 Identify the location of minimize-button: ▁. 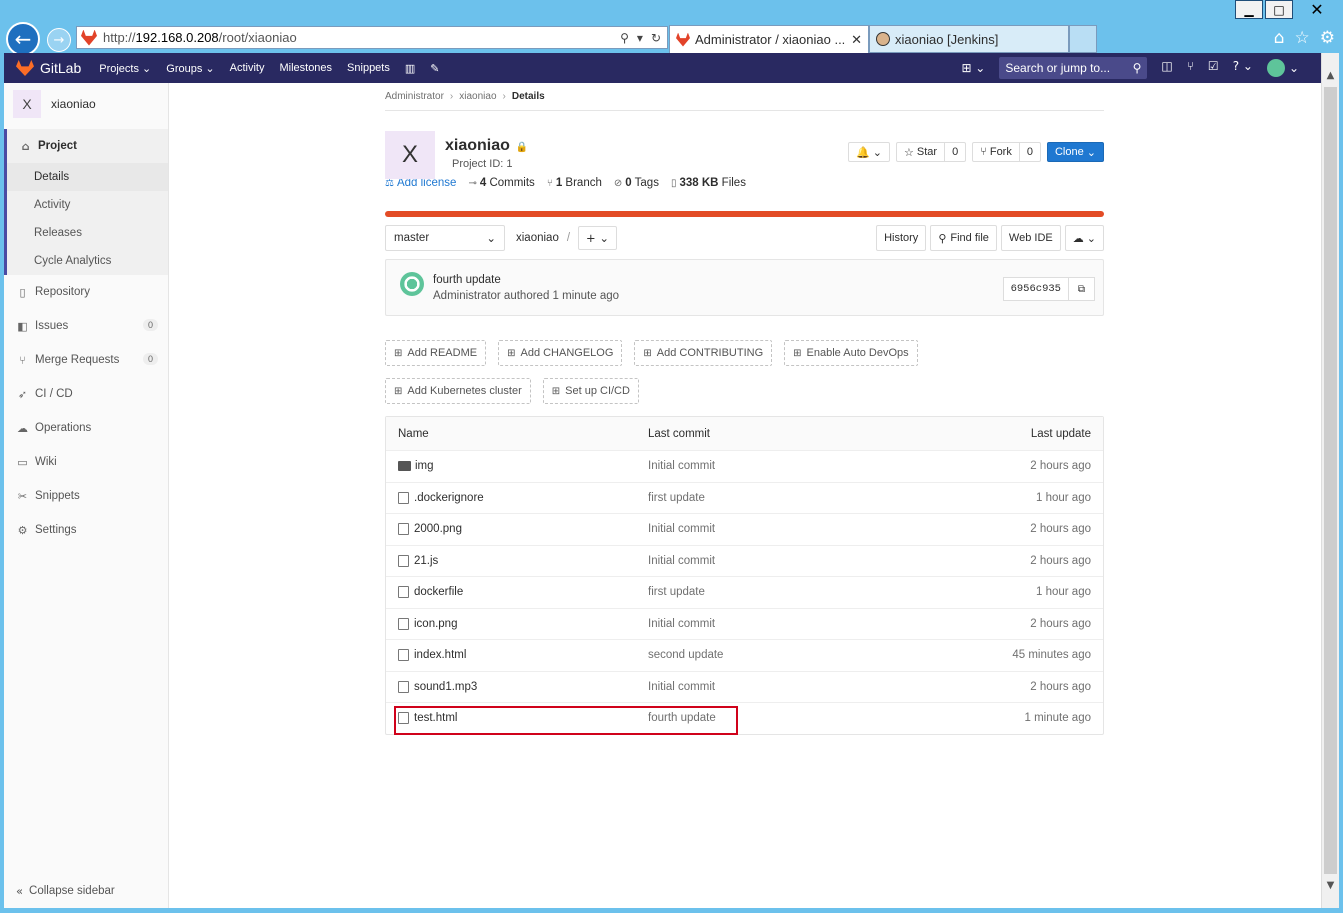
(1249, 9).